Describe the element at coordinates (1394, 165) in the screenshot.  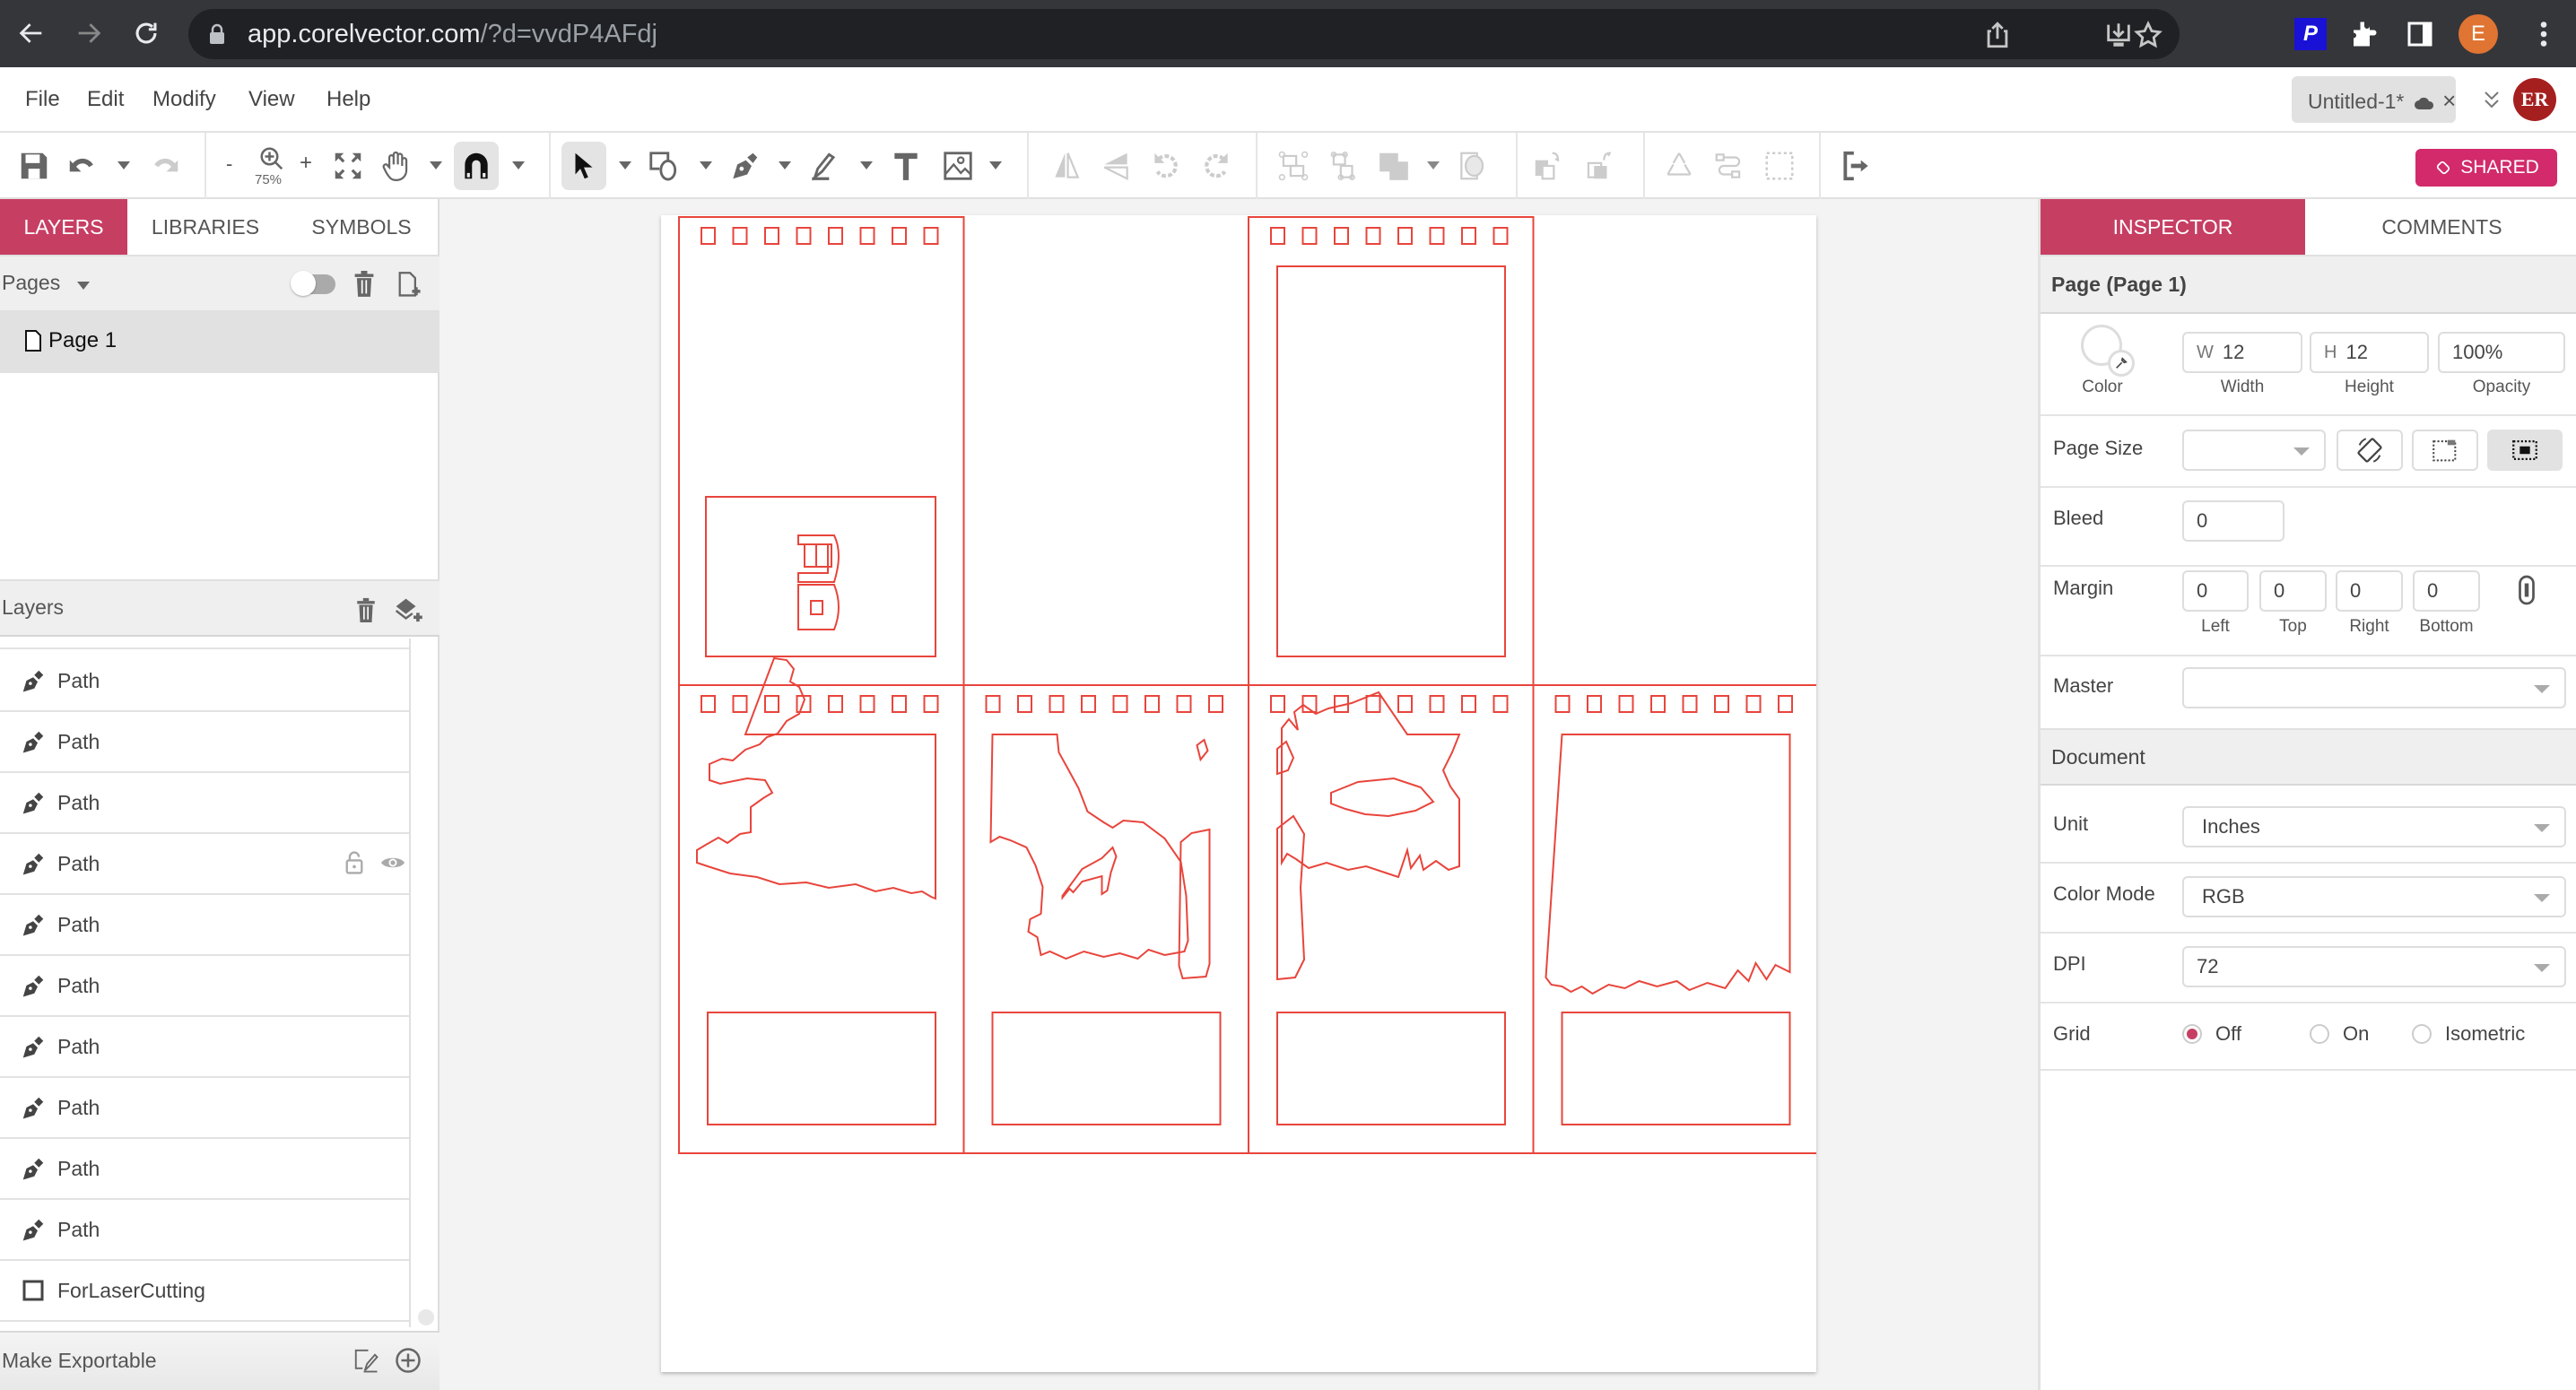
I see `arrange-button` at that location.